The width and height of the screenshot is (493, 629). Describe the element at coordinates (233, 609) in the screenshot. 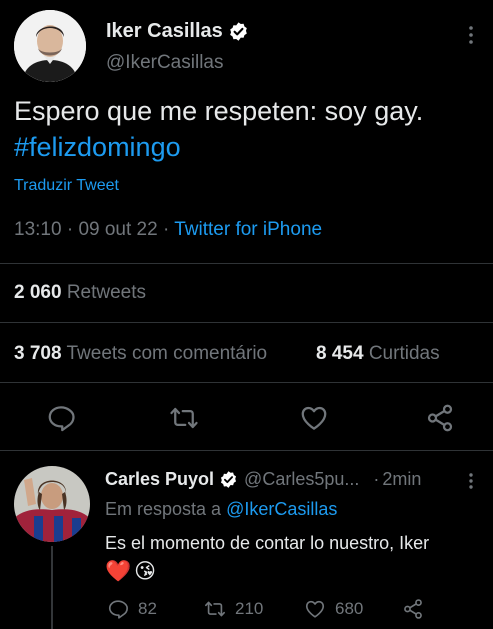

I see `reply-retweet-button: 210` at that location.